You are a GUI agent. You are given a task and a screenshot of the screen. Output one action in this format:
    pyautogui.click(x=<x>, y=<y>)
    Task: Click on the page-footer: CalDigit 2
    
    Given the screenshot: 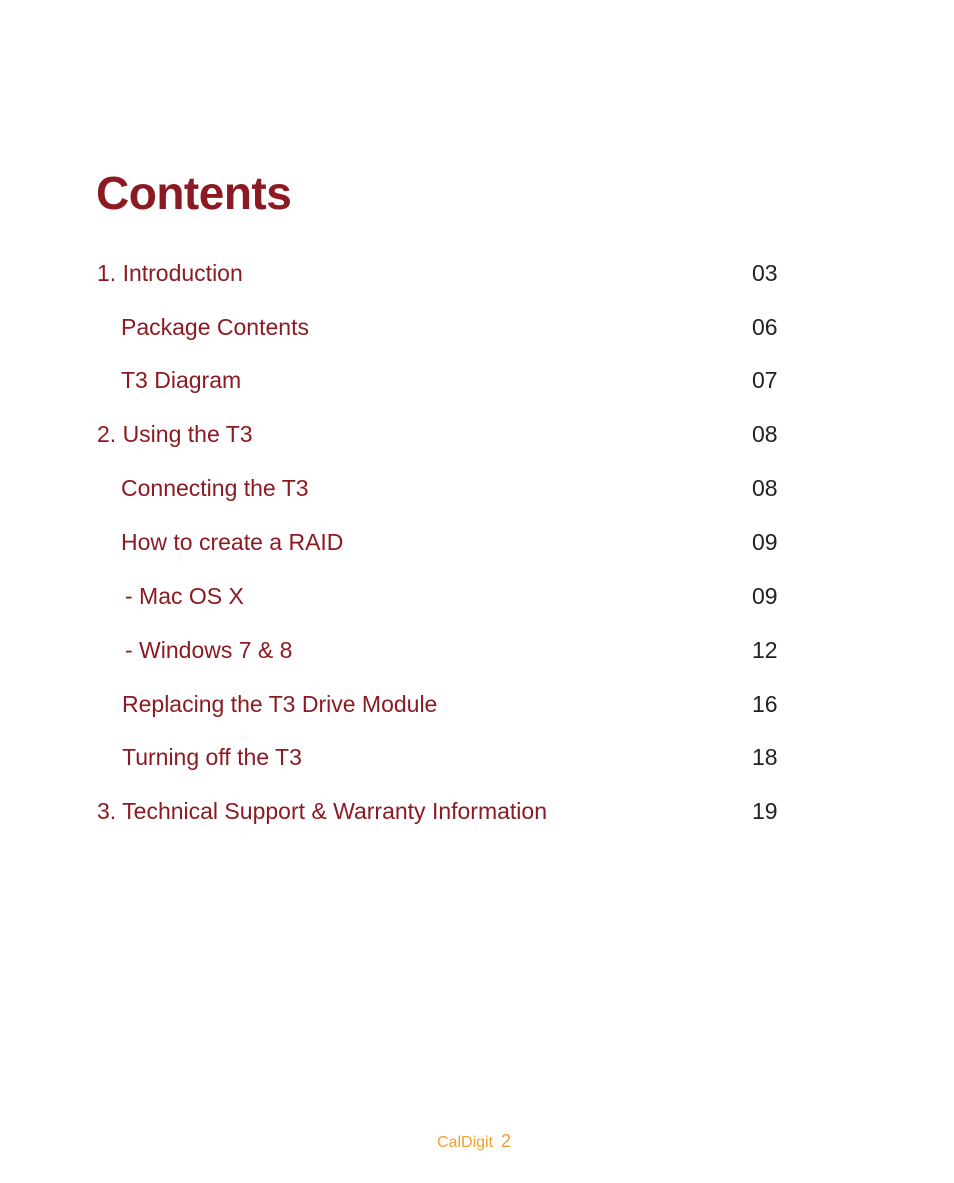 What is the action you would take?
    pyautogui.click(x=474, y=1141)
    